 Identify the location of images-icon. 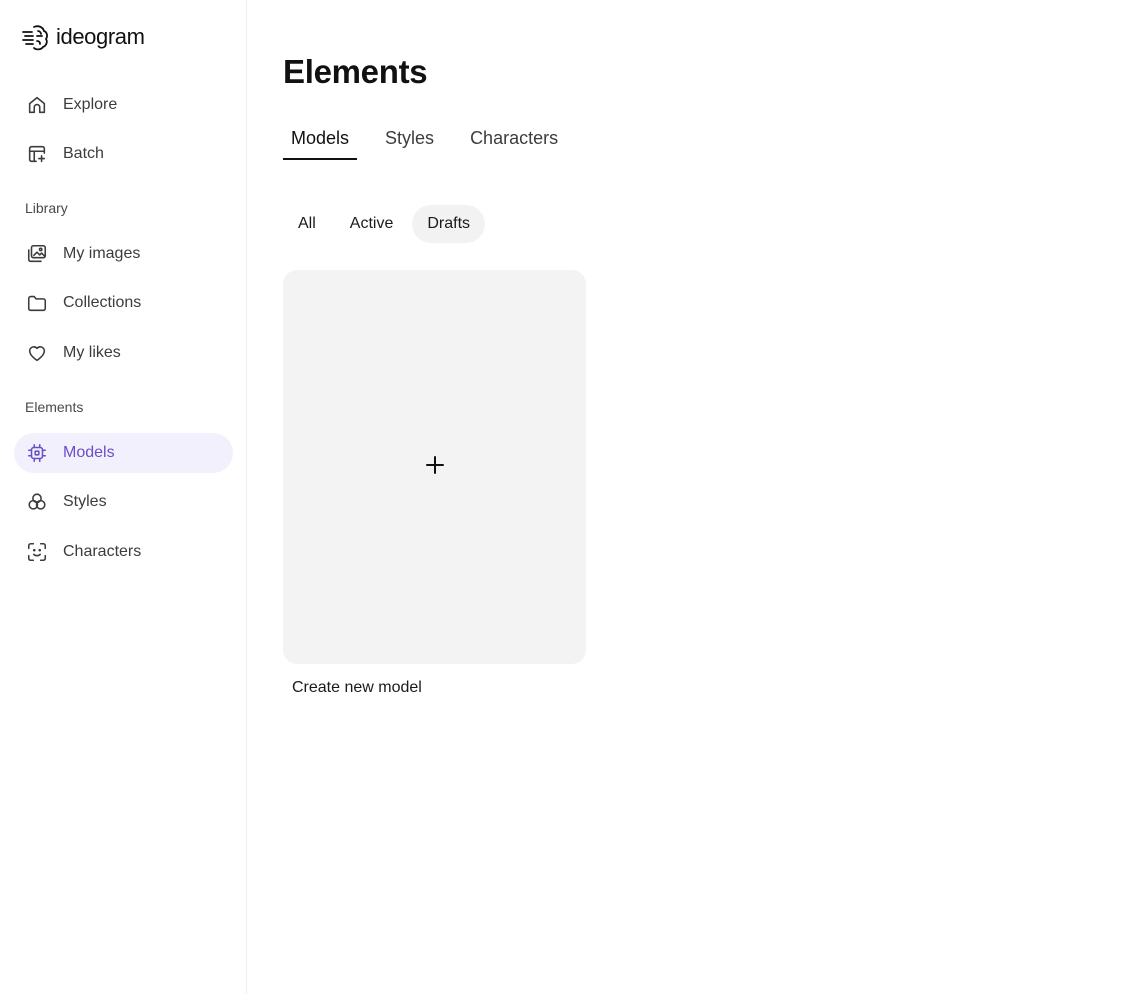
(37, 254).